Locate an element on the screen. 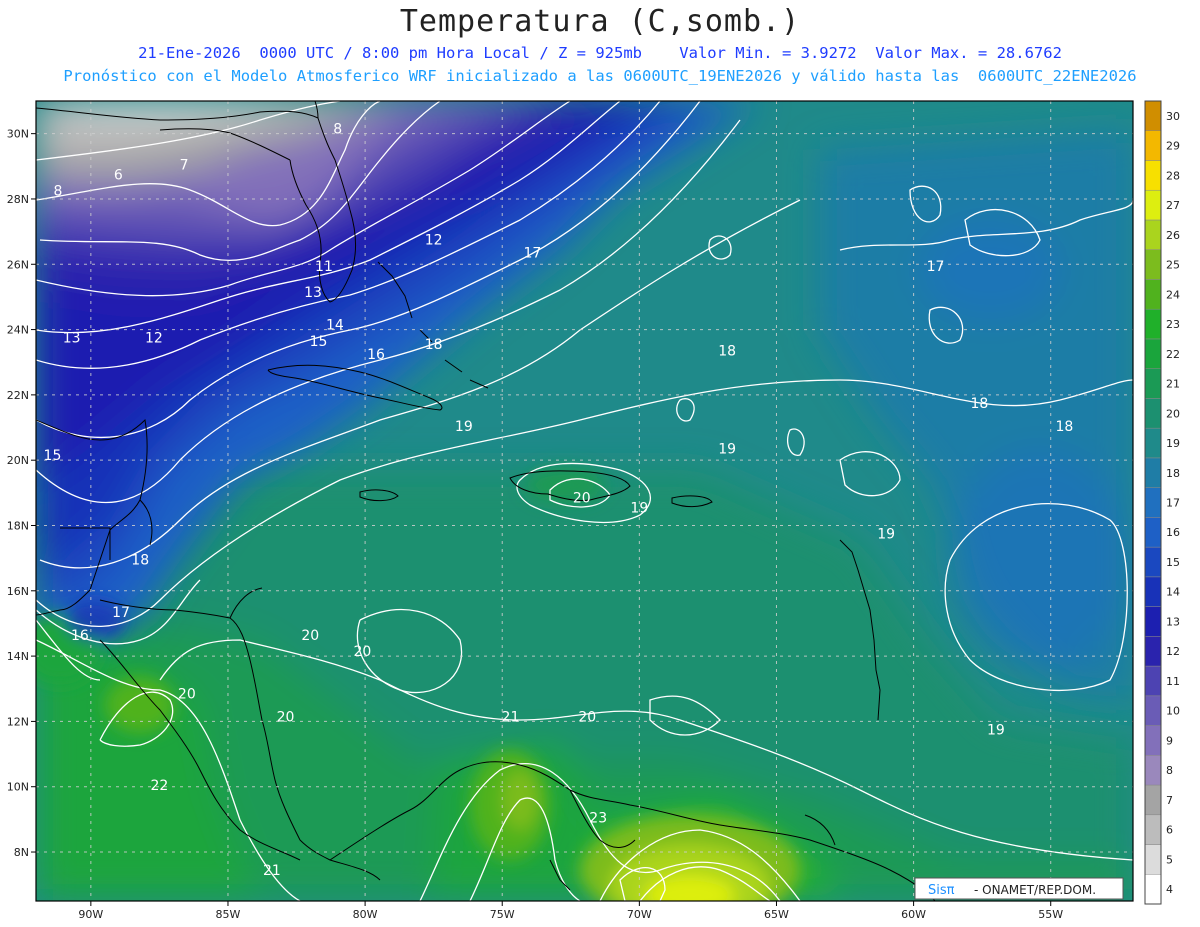  contour-label: 23 is located at coordinates (598, 819).